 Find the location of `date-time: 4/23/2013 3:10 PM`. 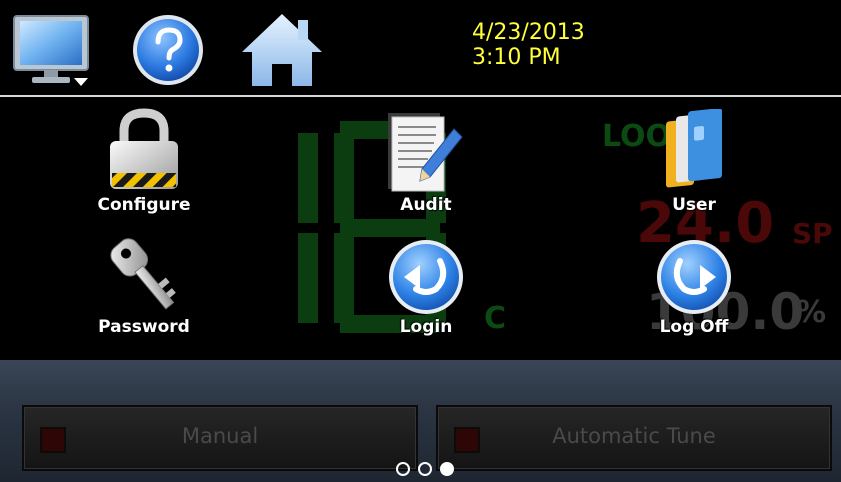

date-time: 4/23/2013 3:10 PM is located at coordinates (528, 45).